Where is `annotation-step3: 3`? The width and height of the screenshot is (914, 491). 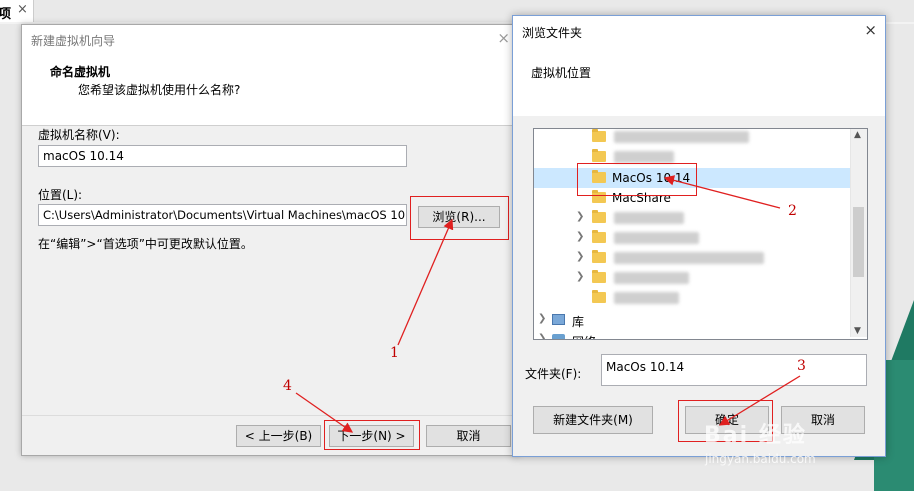
annotation-step3: 3 is located at coordinates (801, 366).